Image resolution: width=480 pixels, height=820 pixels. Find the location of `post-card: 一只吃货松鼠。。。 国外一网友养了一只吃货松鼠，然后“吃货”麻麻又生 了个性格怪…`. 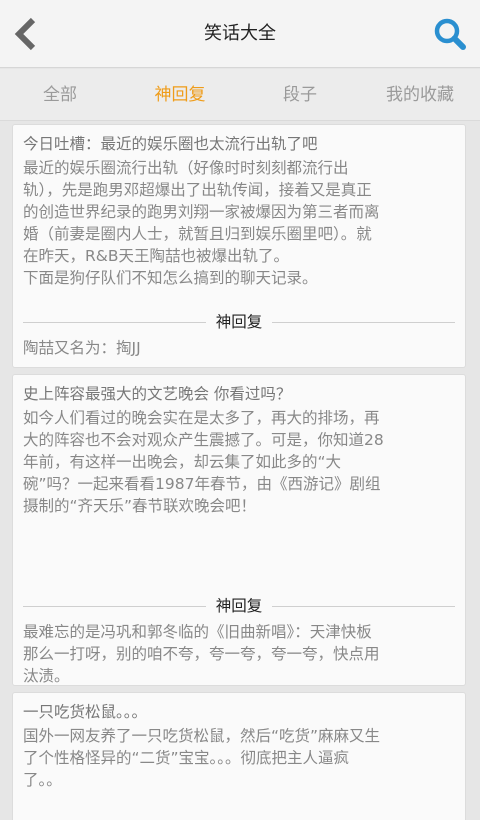

post-card: 一只吃货松鼠。。。 国外一网友养了一只吃货松鼠，然后“吃货”麻麻又生 了个性格怪… is located at coordinates (239, 756).